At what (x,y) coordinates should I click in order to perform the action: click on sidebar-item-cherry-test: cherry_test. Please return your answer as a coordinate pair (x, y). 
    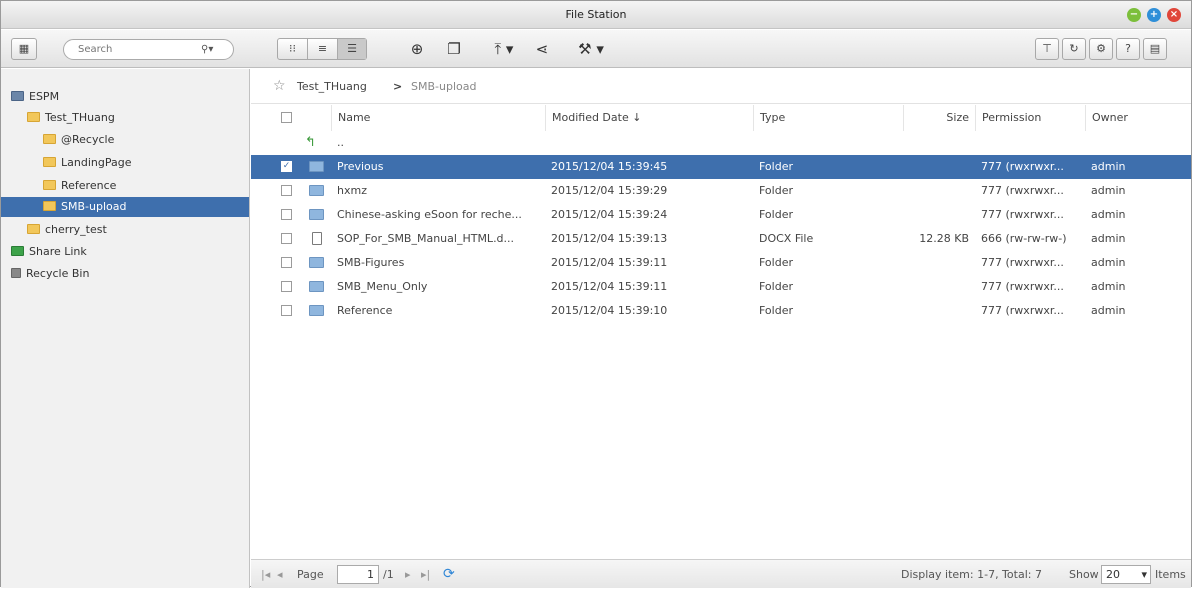
    Looking at the image, I should click on (67, 230).